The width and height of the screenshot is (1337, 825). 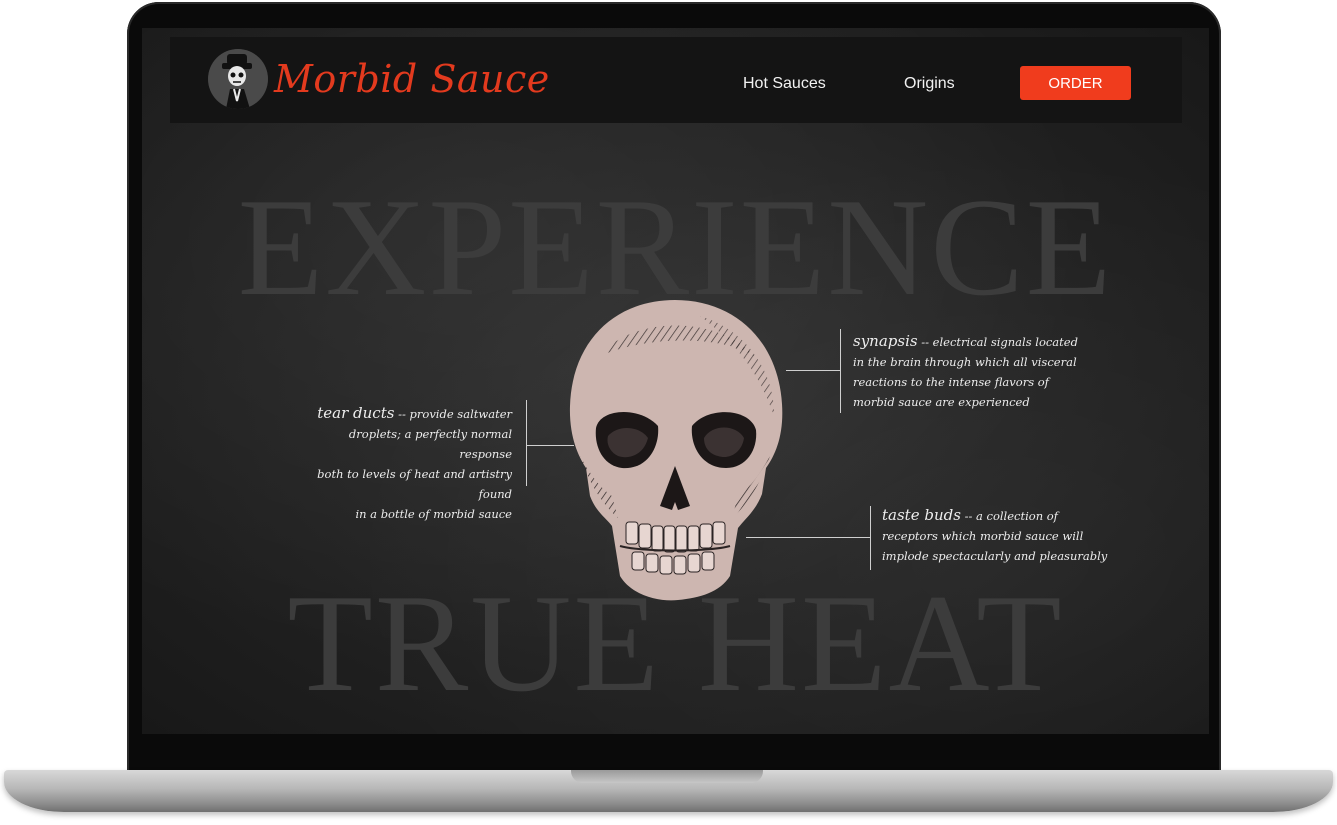 What do you see at coordinates (885, 341) in the screenshot?
I see `annotation-term: synapsis` at bounding box center [885, 341].